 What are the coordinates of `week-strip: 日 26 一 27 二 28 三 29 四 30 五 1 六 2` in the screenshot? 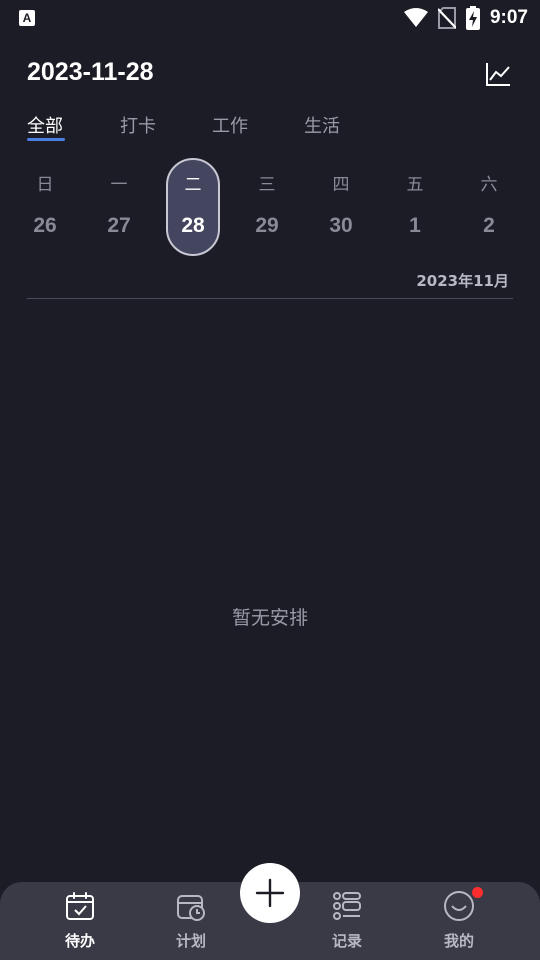 It's located at (270, 208).